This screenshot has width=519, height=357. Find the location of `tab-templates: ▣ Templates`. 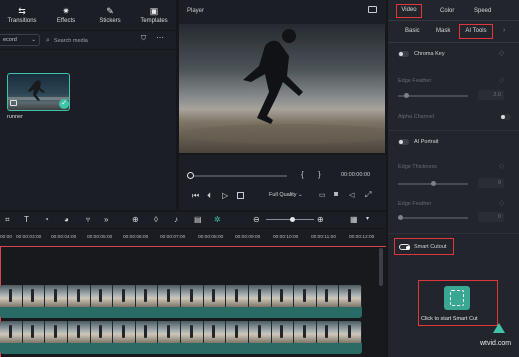

tab-templates: ▣ Templates is located at coordinates (154, 15).